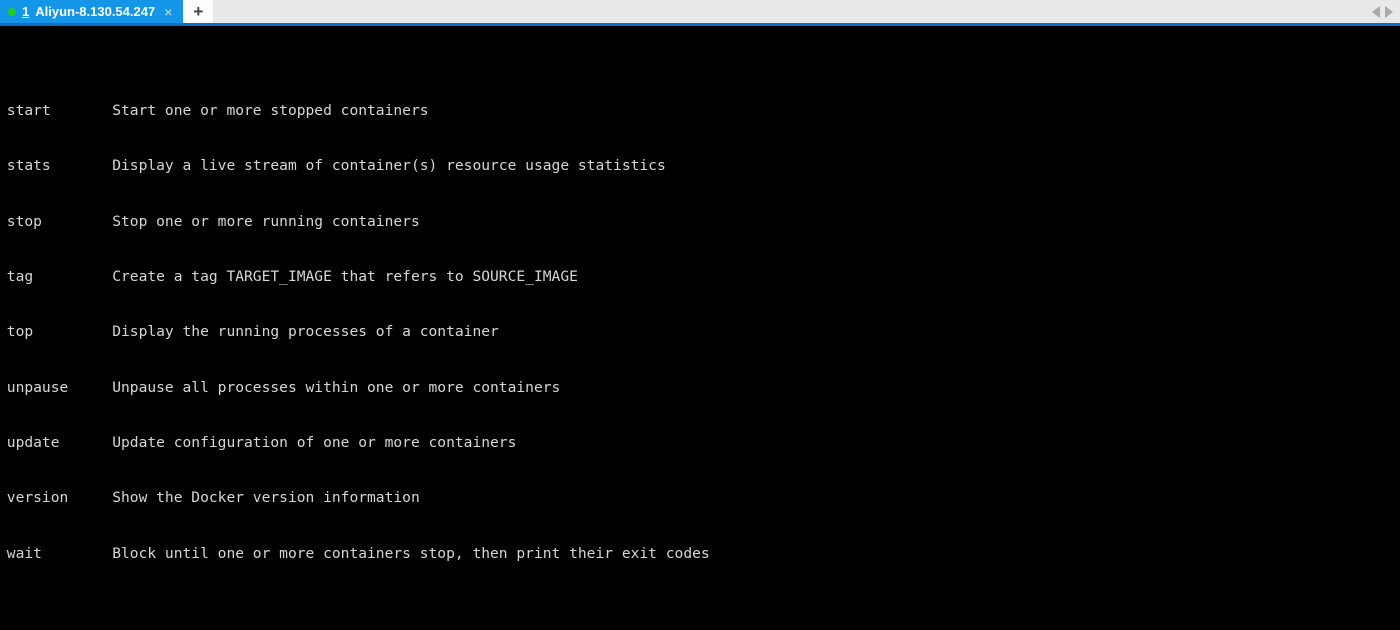  I want to click on close-icon: ×, so click(168, 12).